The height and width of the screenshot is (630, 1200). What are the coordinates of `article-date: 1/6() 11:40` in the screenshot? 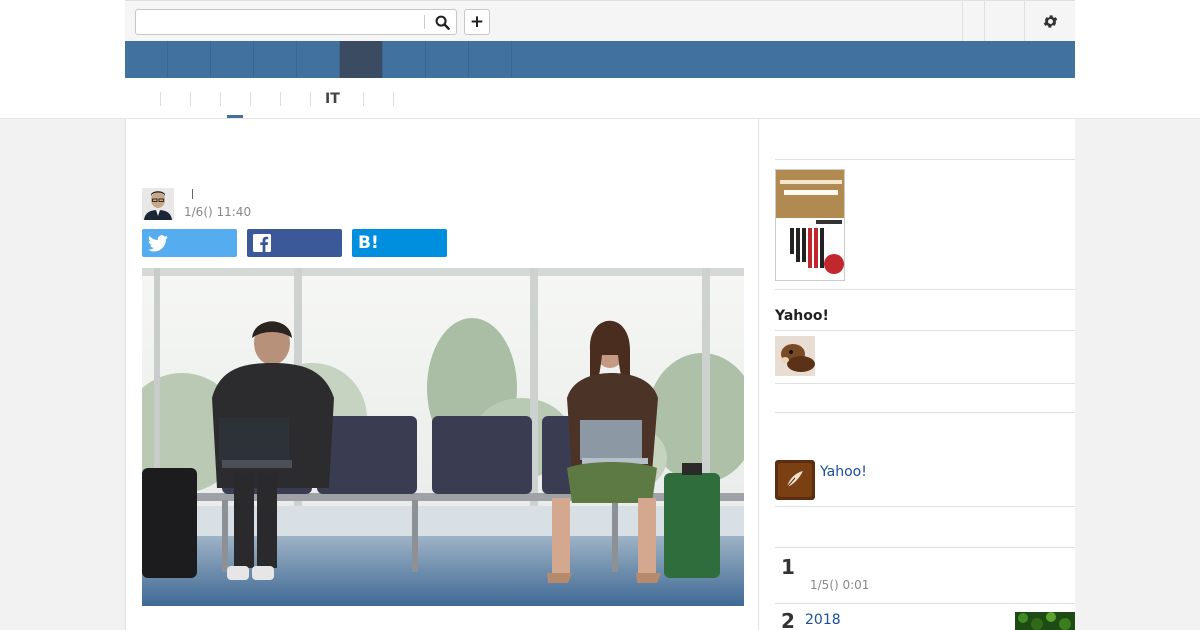 It's located at (218, 212).